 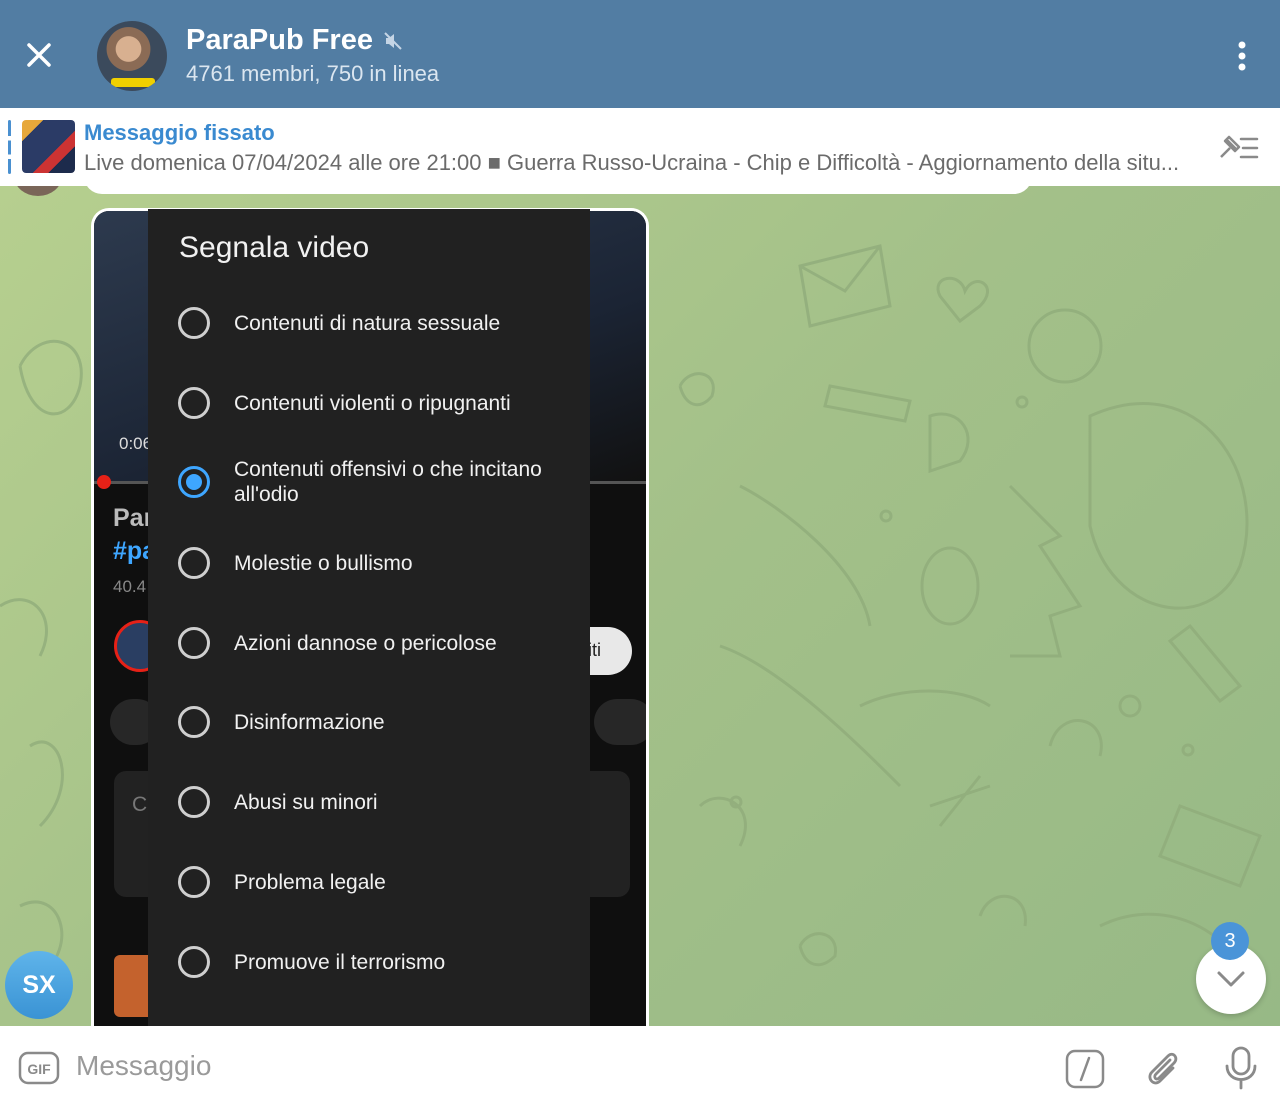 What do you see at coordinates (306, 802) in the screenshot?
I see `report-option-label: Abusi su minori` at bounding box center [306, 802].